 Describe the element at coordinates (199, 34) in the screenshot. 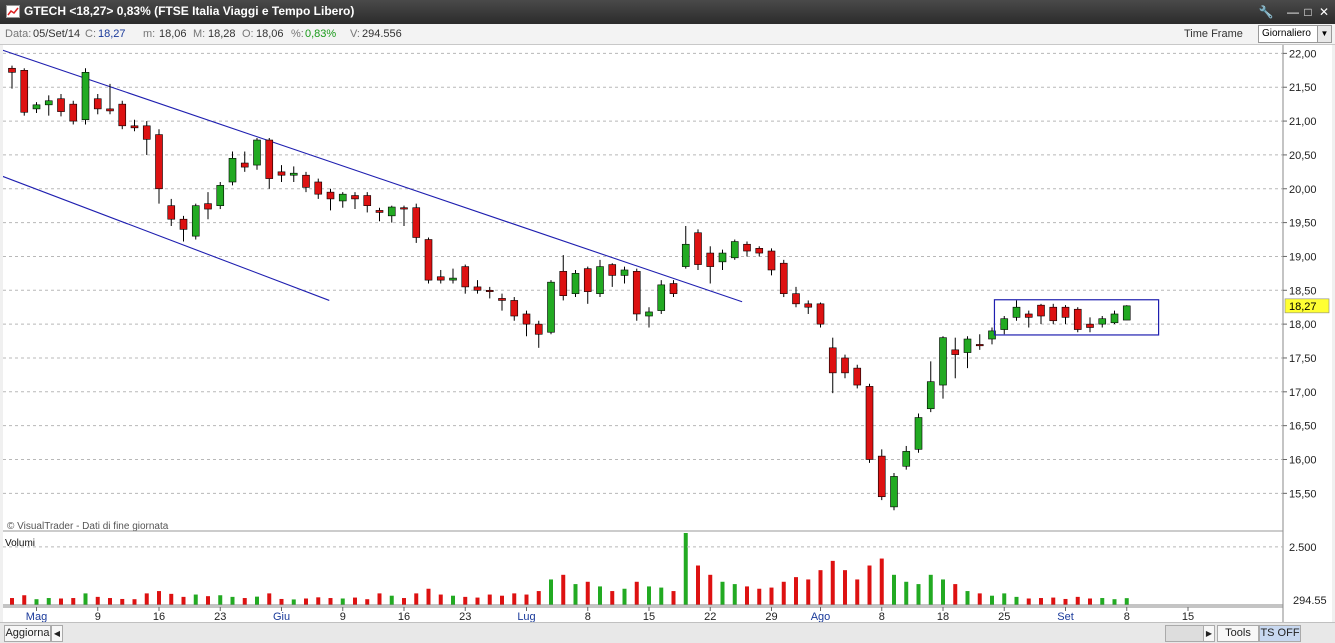

I see `max-label: M:` at that location.